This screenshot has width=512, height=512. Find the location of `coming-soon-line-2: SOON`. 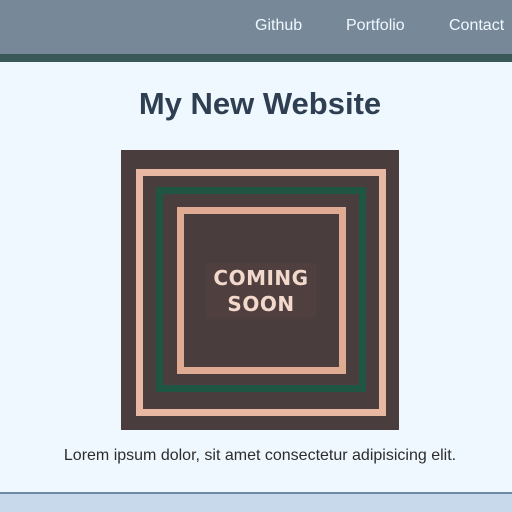

coming-soon-line-2: SOON is located at coordinates (261, 304).